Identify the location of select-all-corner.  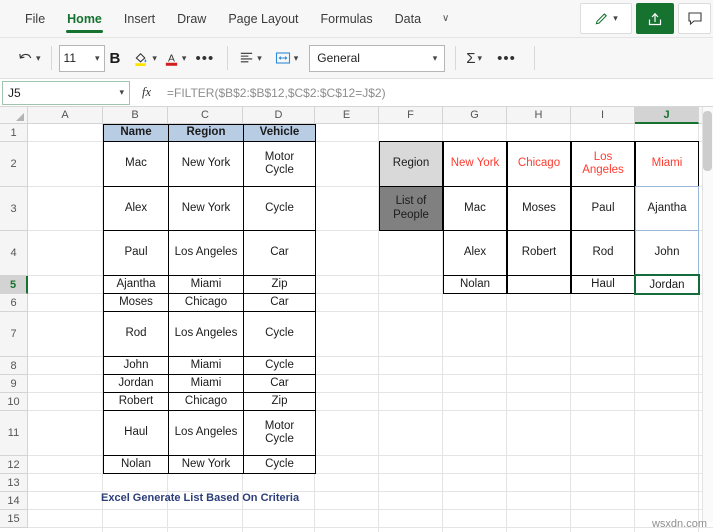
(14, 115).